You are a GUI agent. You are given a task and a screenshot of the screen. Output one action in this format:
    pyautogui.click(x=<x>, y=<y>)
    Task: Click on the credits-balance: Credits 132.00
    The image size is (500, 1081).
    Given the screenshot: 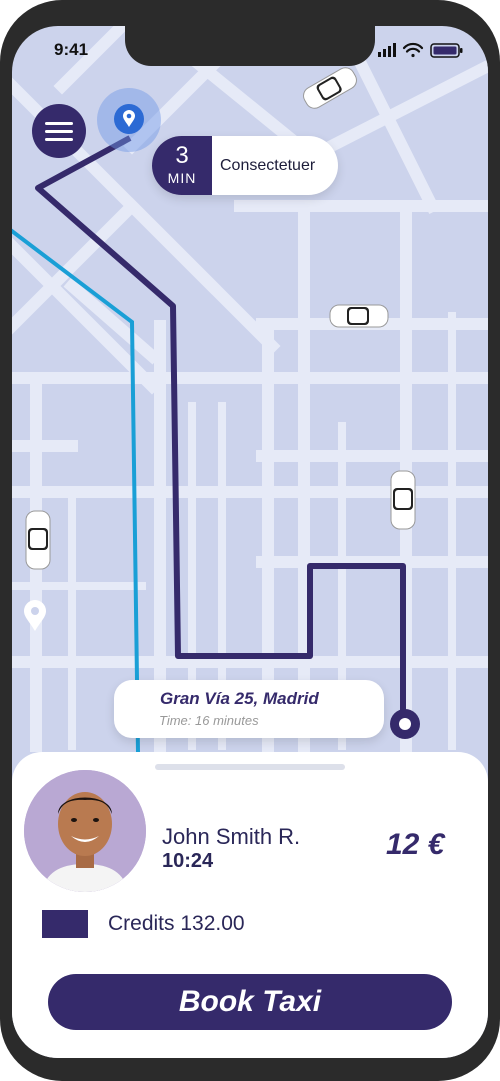 What is the action you would take?
    pyautogui.click(x=176, y=923)
    